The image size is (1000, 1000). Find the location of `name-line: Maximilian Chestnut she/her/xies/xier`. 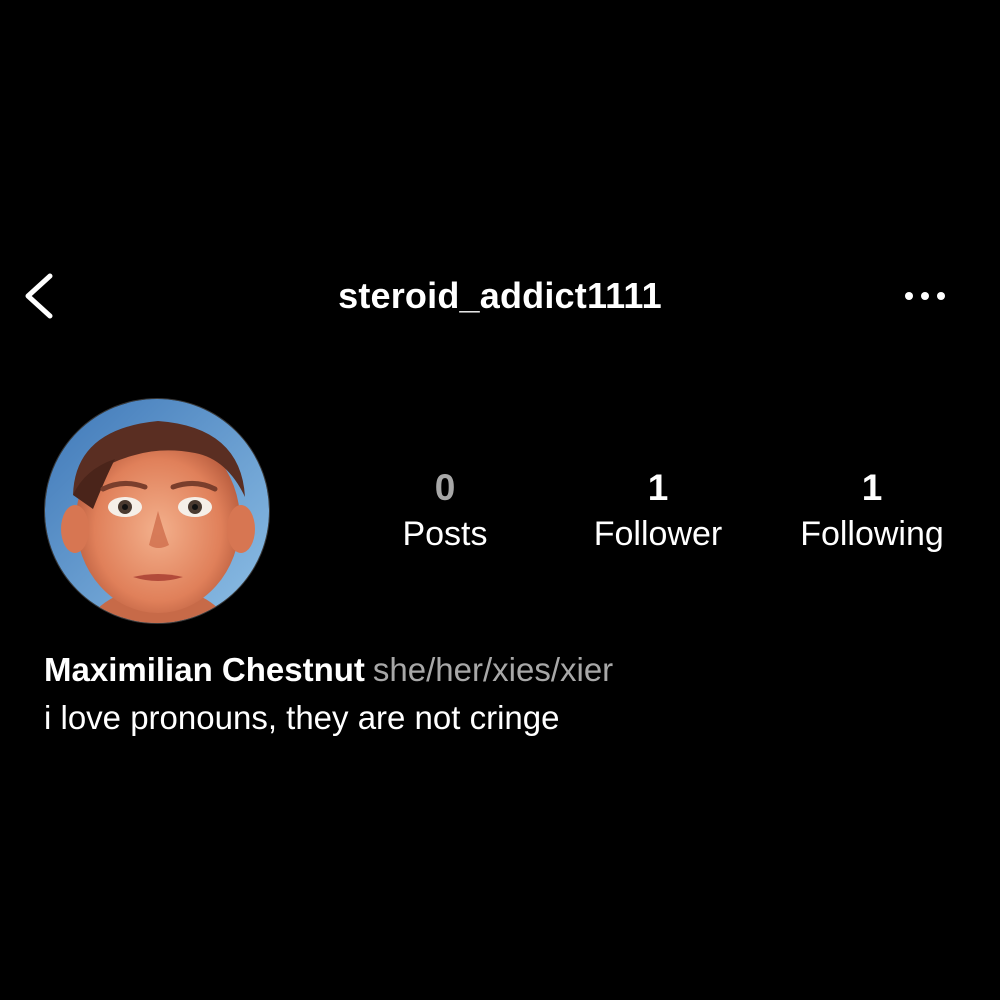

name-line: Maximilian Chestnut she/her/xies/xier is located at coordinates (504, 670).